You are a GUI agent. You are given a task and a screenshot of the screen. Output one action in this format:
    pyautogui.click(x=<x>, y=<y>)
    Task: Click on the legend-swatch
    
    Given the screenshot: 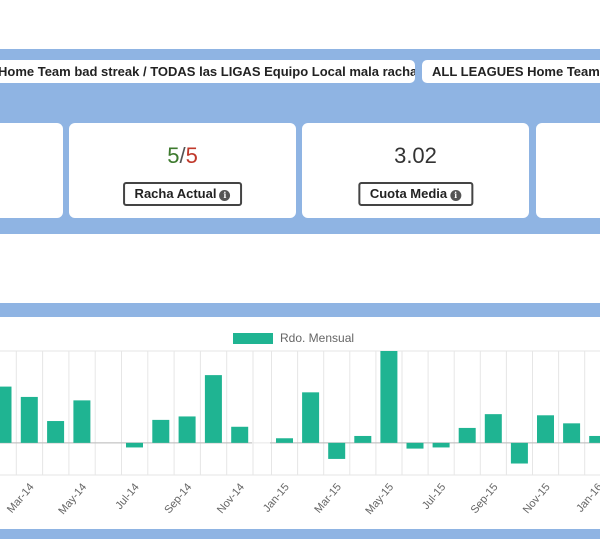 What is the action you would take?
    pyautogui.click(x=253, y=338)
    